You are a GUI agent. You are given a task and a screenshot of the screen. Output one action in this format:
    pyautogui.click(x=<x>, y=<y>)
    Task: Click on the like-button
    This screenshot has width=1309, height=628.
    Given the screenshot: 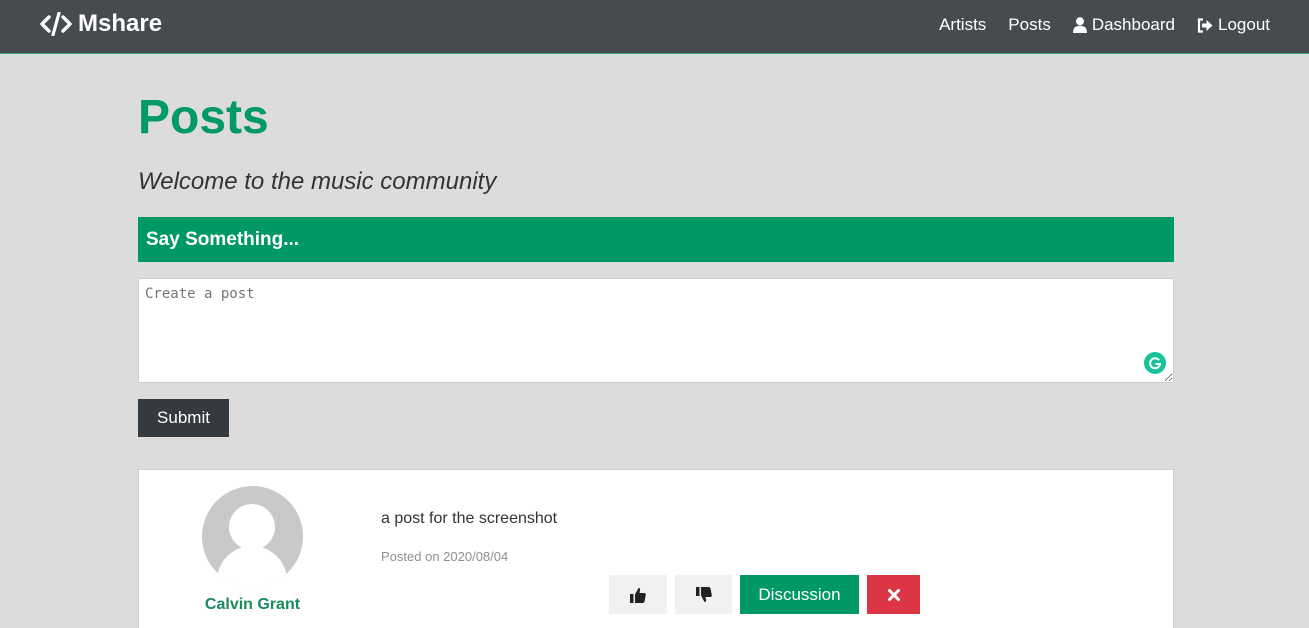 What is the action you would take?
    pyautogui.click(x=638, y=594)
    